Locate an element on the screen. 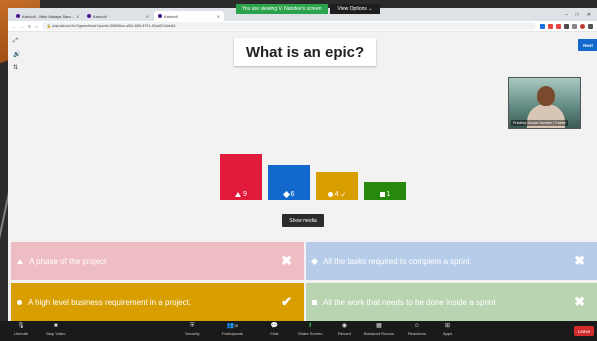  leave-meeting-button: Leave is located at coordinates (584, 331).